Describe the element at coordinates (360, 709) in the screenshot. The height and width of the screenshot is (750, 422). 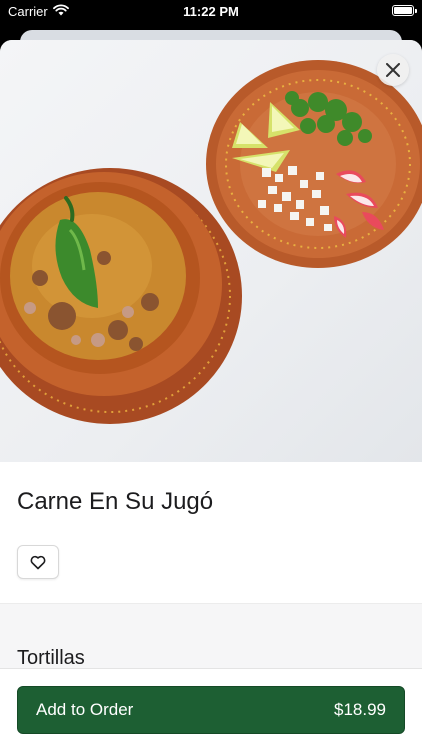
I see `order-price: $18.99` at that location.